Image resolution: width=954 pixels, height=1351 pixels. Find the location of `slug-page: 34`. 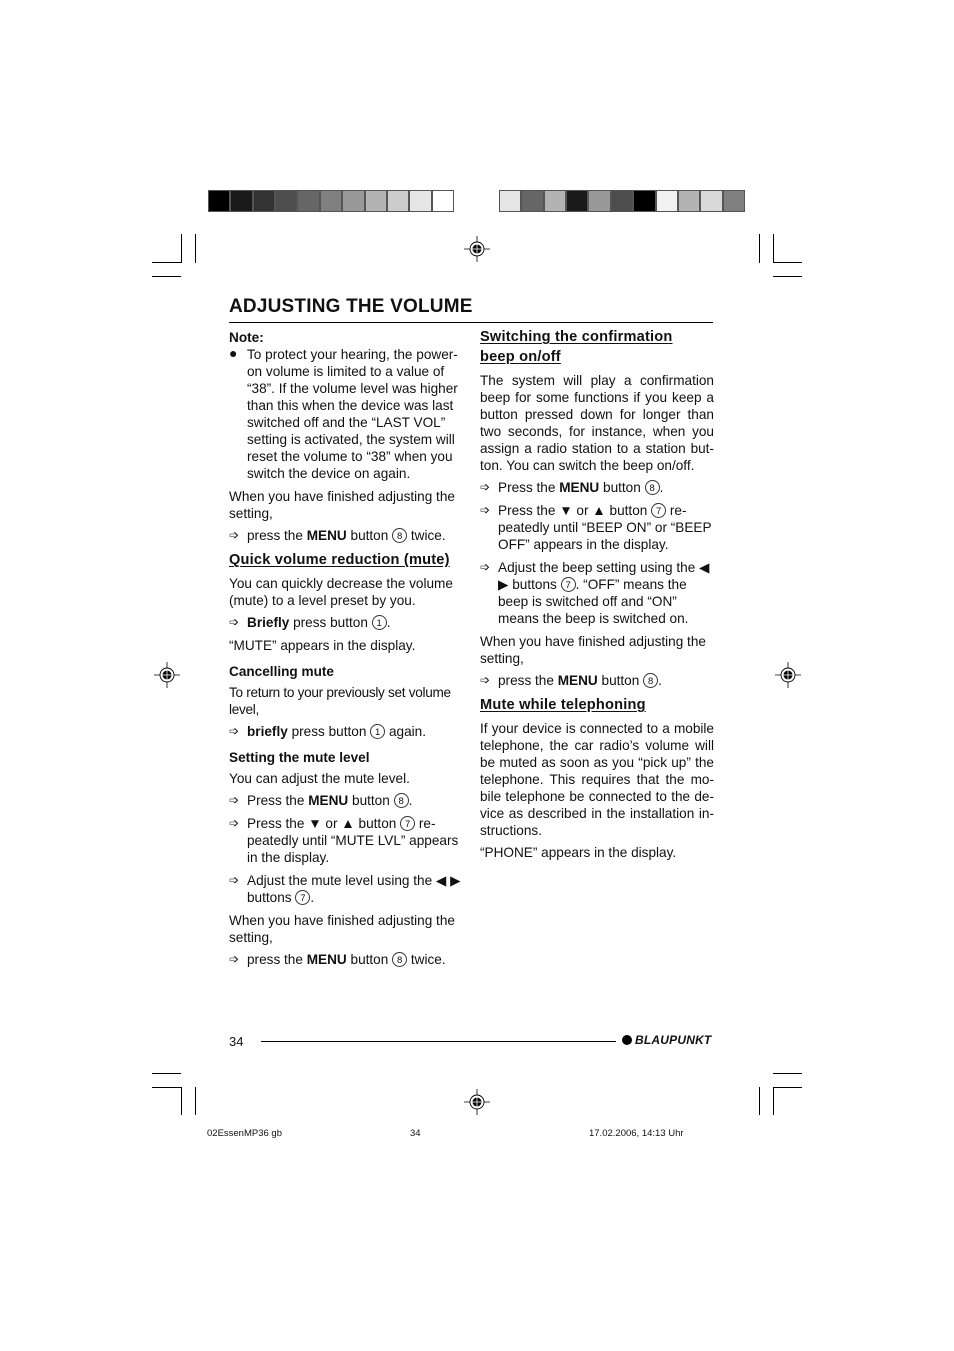

slug-page: 34 is located at coordinates (415, 1133).